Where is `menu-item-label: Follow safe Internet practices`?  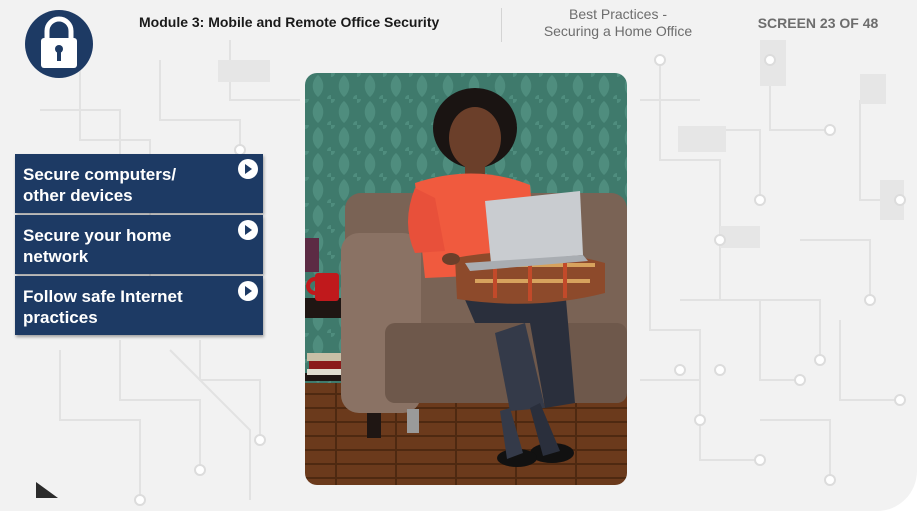 menu-item-label: Follow safe Internet practices is located at coordinates (123, 307).